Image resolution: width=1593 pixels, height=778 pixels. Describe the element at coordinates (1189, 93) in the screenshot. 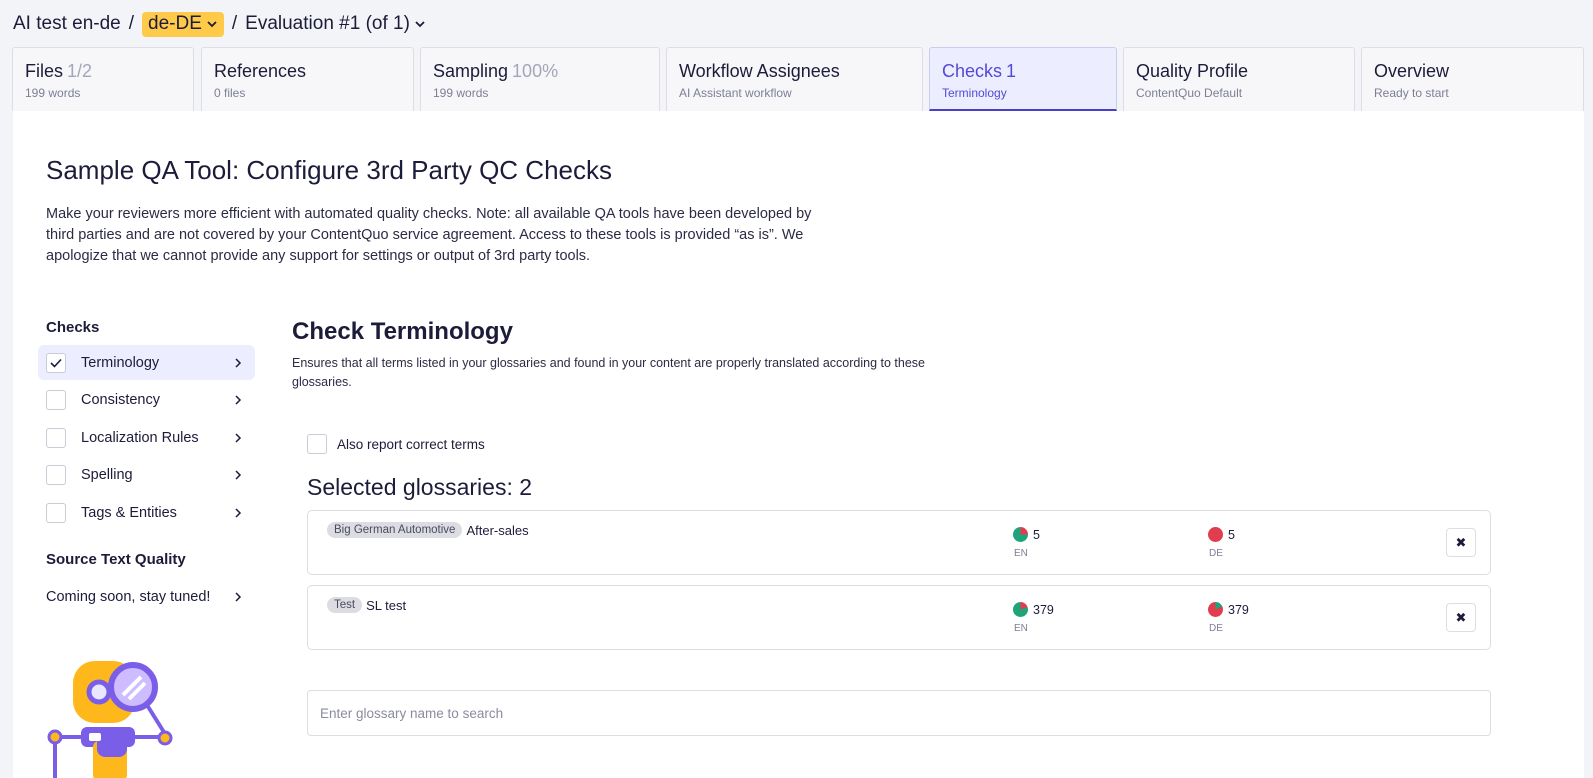

I see `tab-subtitle: ContentQuo Default` at that location.